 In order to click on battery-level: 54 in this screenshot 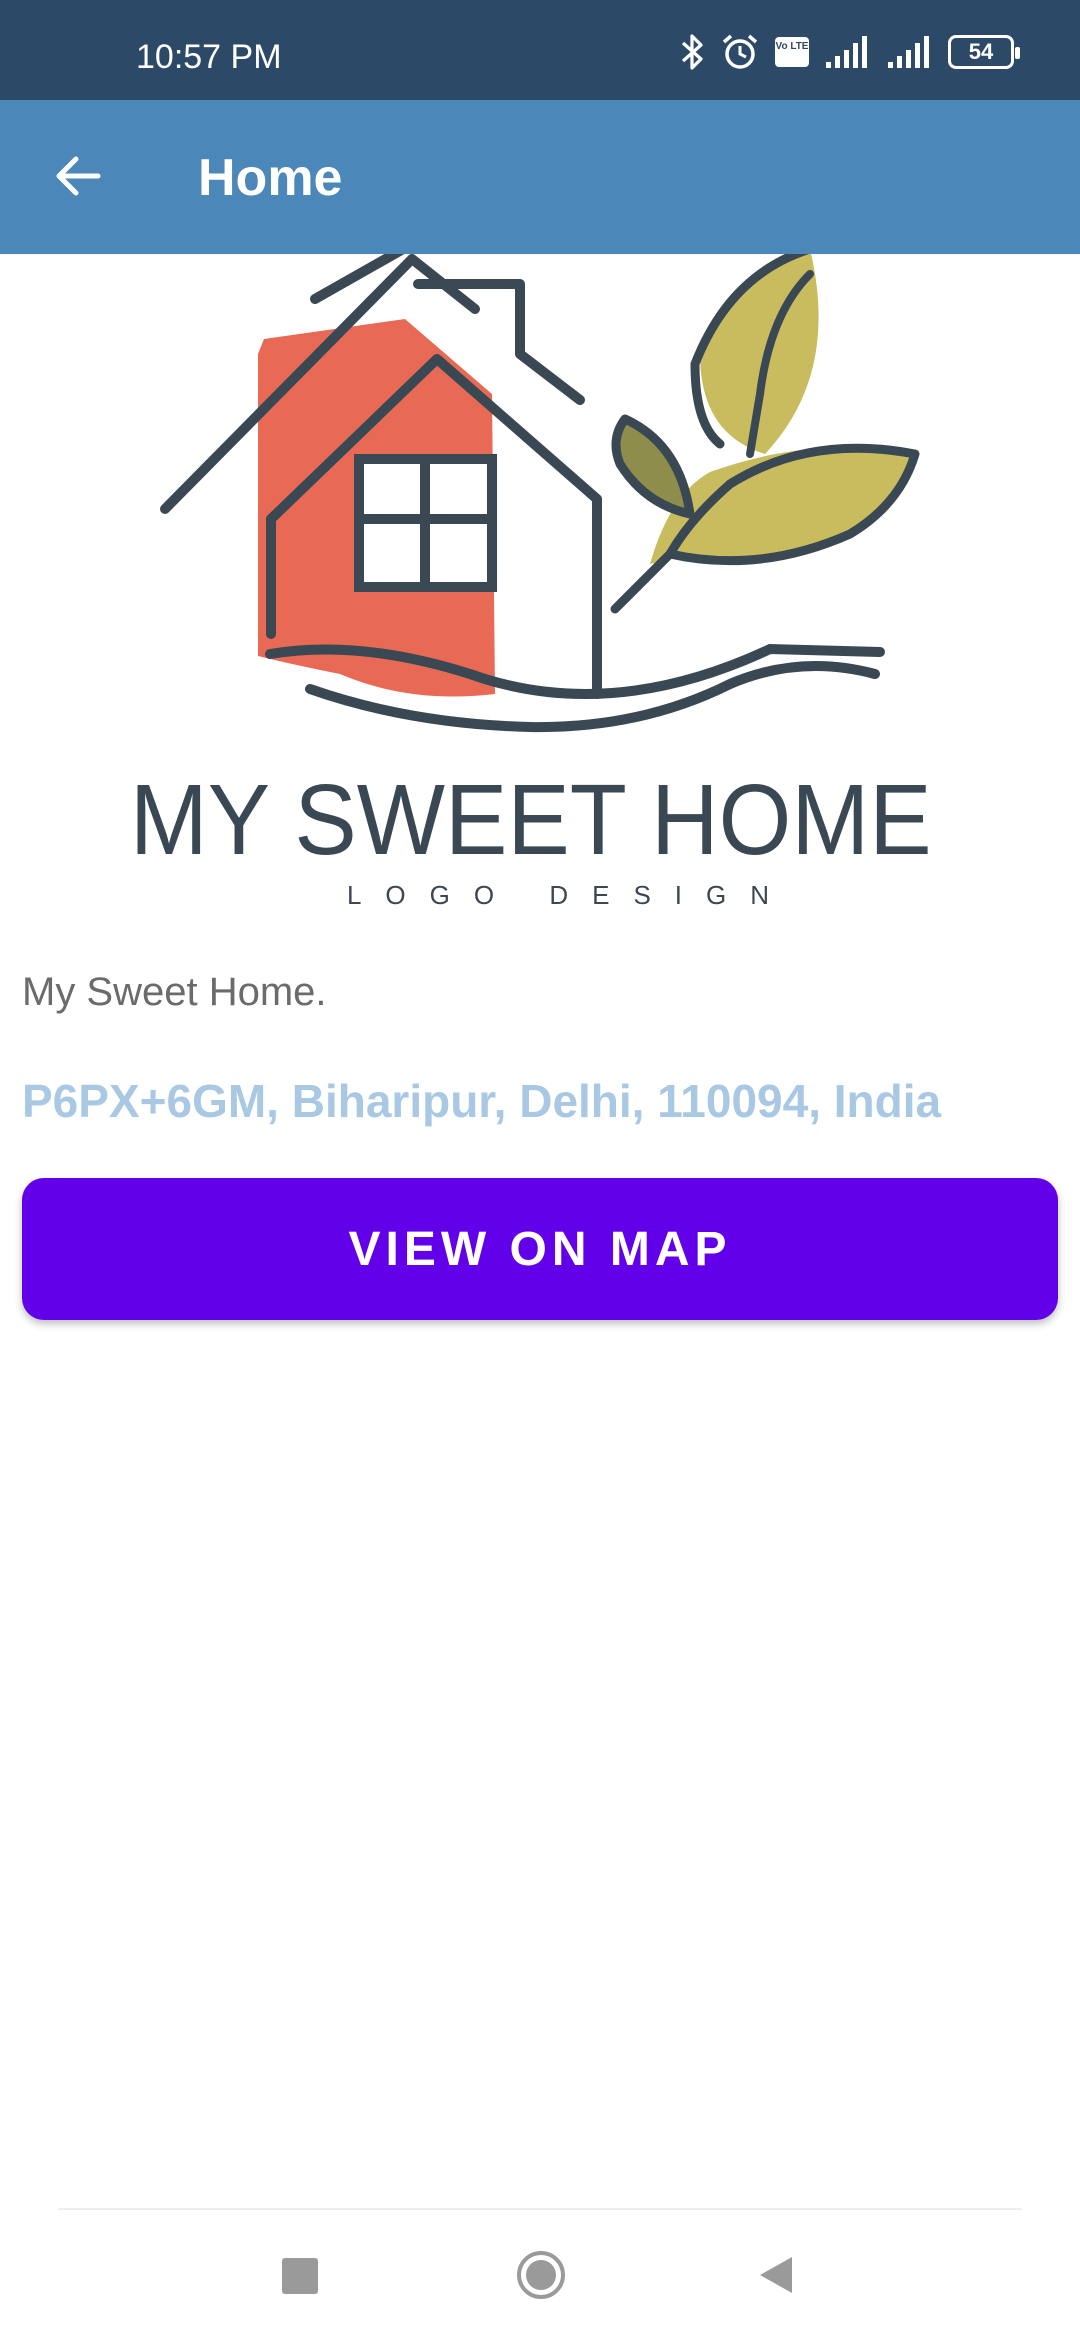, I will do `click(981, 51)`.